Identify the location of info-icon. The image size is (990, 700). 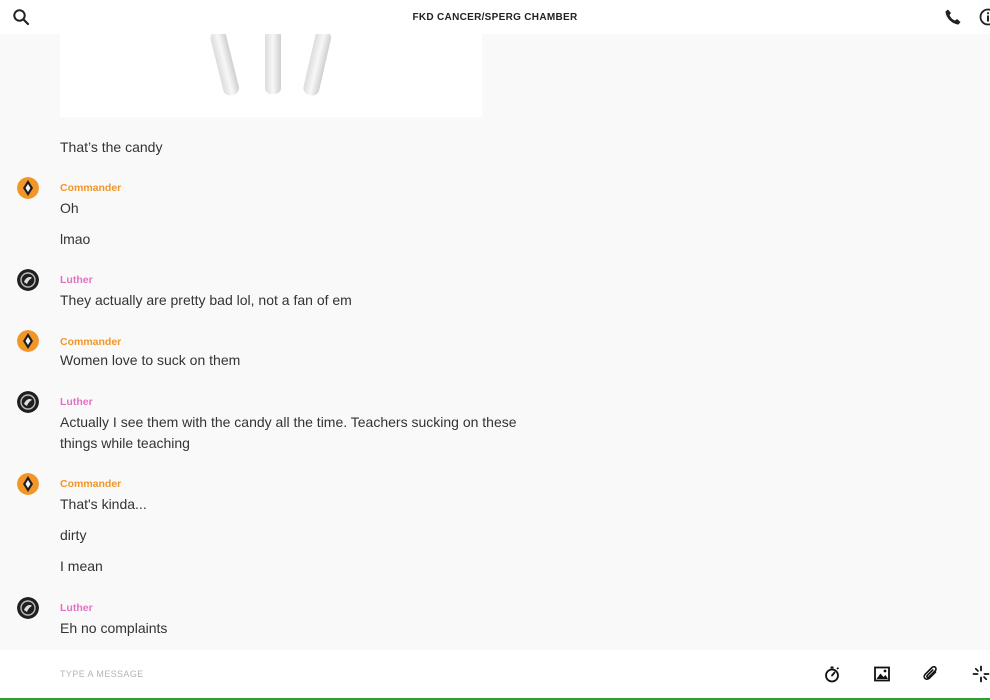
(984, 17).